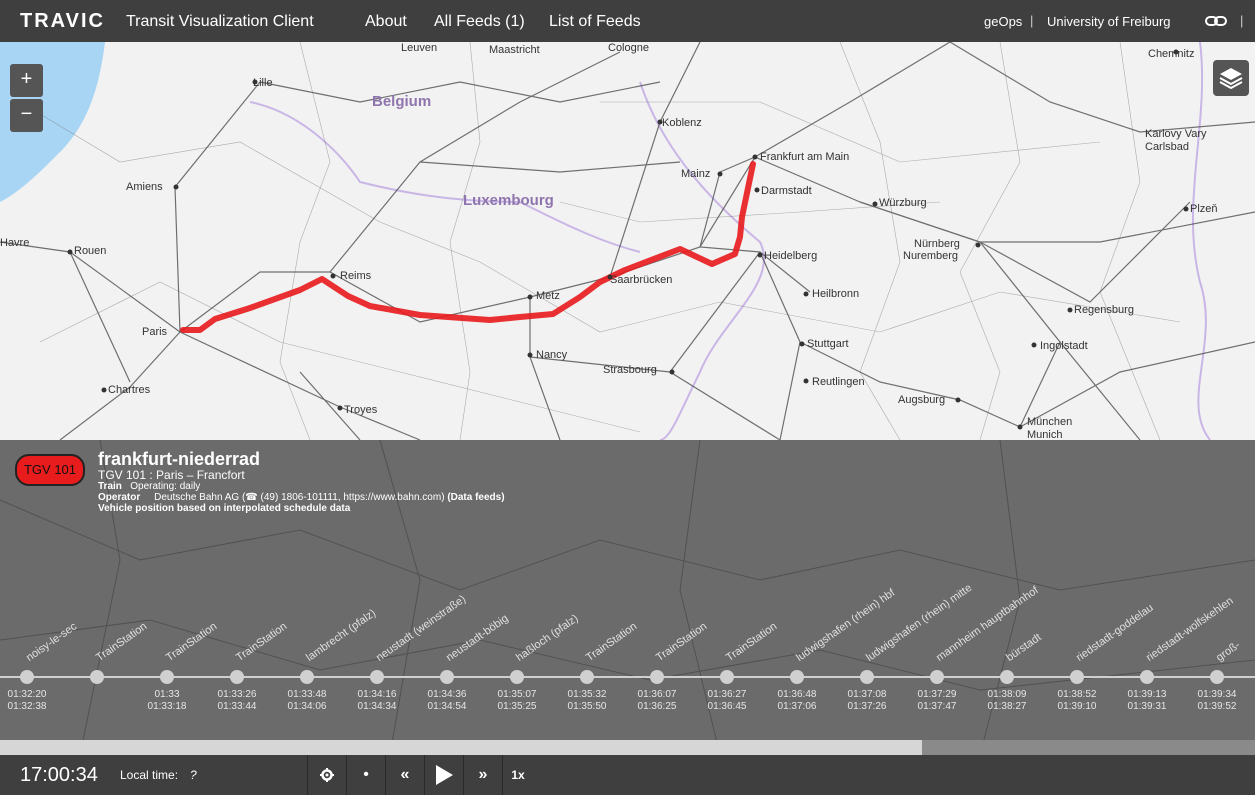  Describe the element at coordinates (797, 694) in the screenshot. I see `arrival-time: 01:36:48` at that location.